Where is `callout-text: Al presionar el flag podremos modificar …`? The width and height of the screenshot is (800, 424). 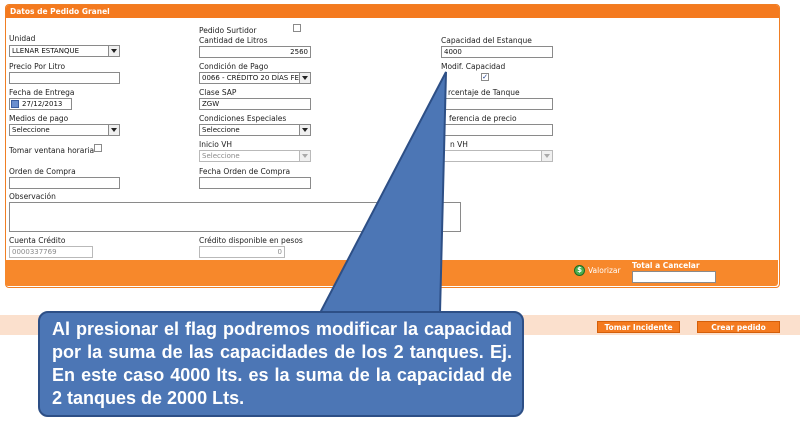 callout-text: Al presionar el flag podremos modificar … is located at coordinates (282, 363).